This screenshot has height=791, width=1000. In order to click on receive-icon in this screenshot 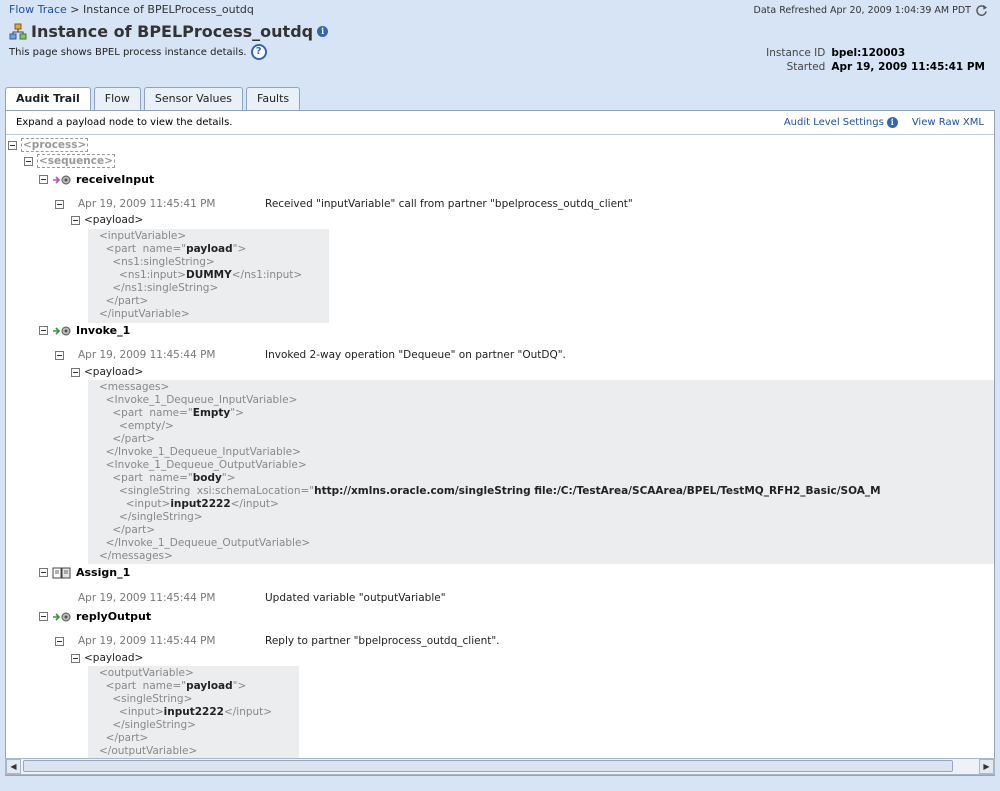, I will do `click(62, 179)`.